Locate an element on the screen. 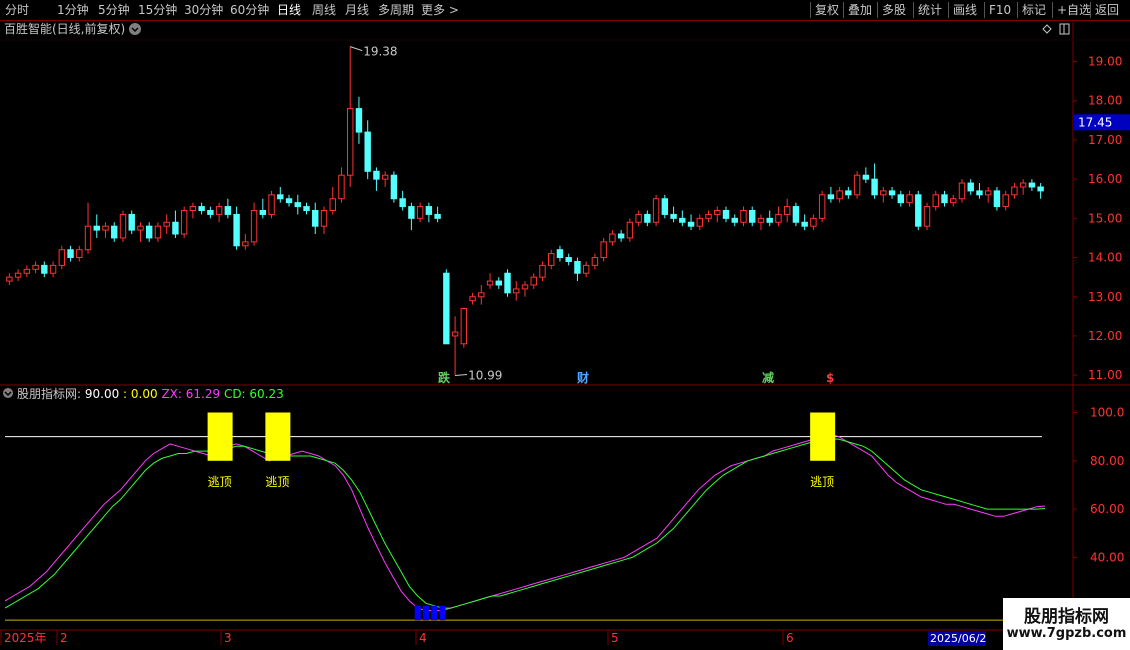  price-tick-label: 17.00 is located at coordinates (1105, 140).